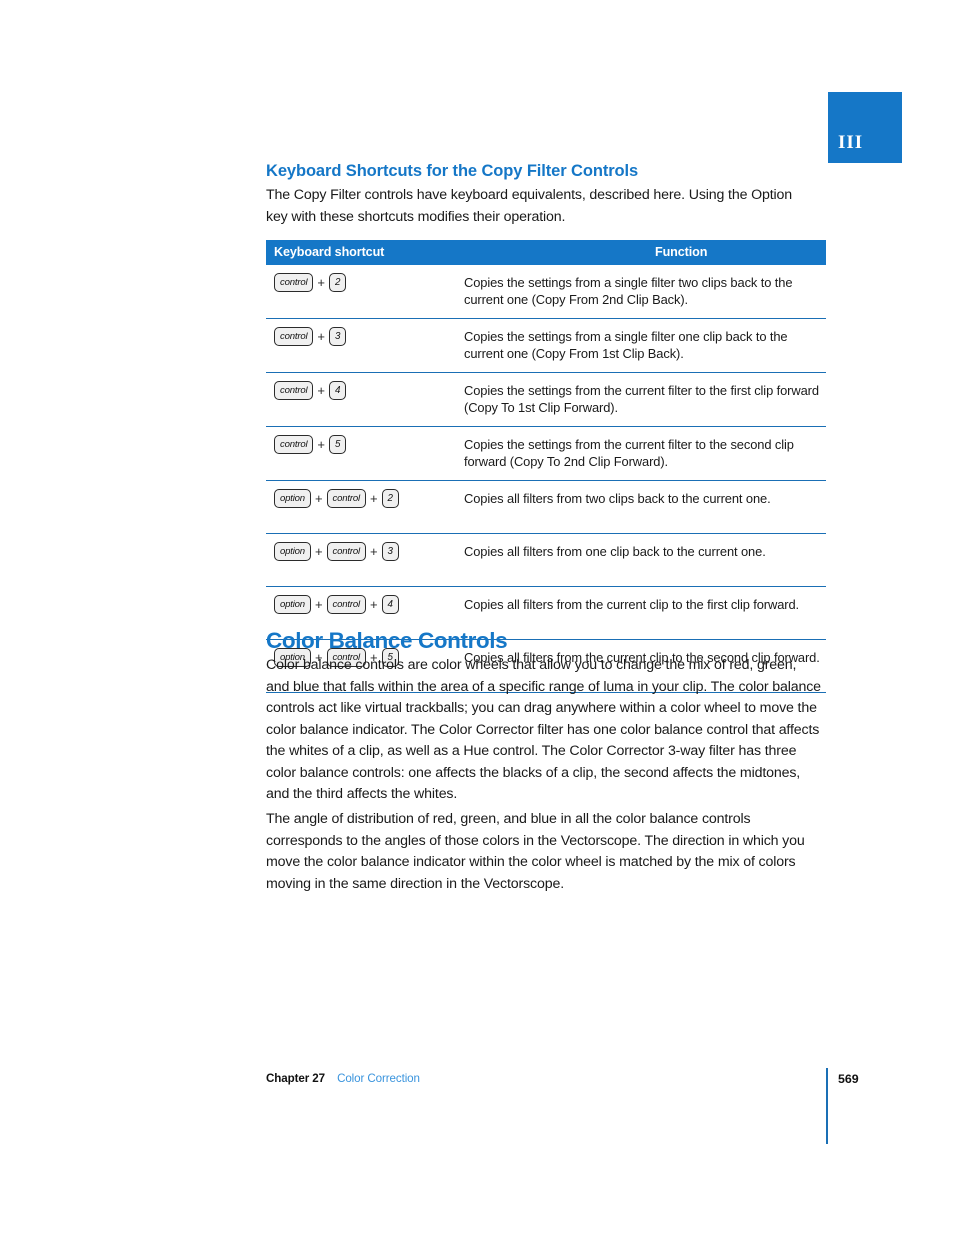  I want to click on page-number: 569, so click(848, 1079).